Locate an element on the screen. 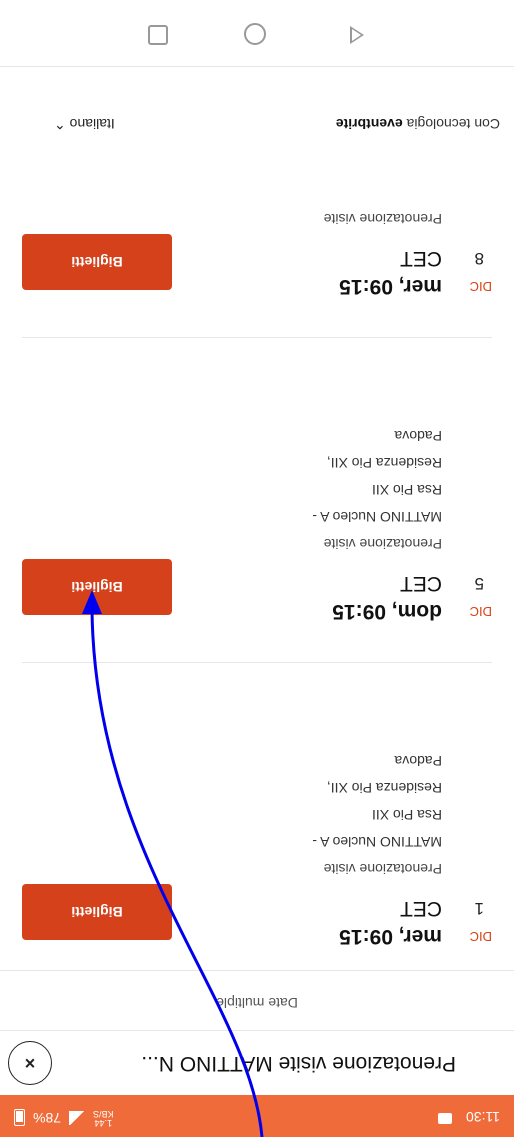 Image resolution: width=514 pixels, height=1137 pixels. event-day: 8 is located at coordinates (479, 258).